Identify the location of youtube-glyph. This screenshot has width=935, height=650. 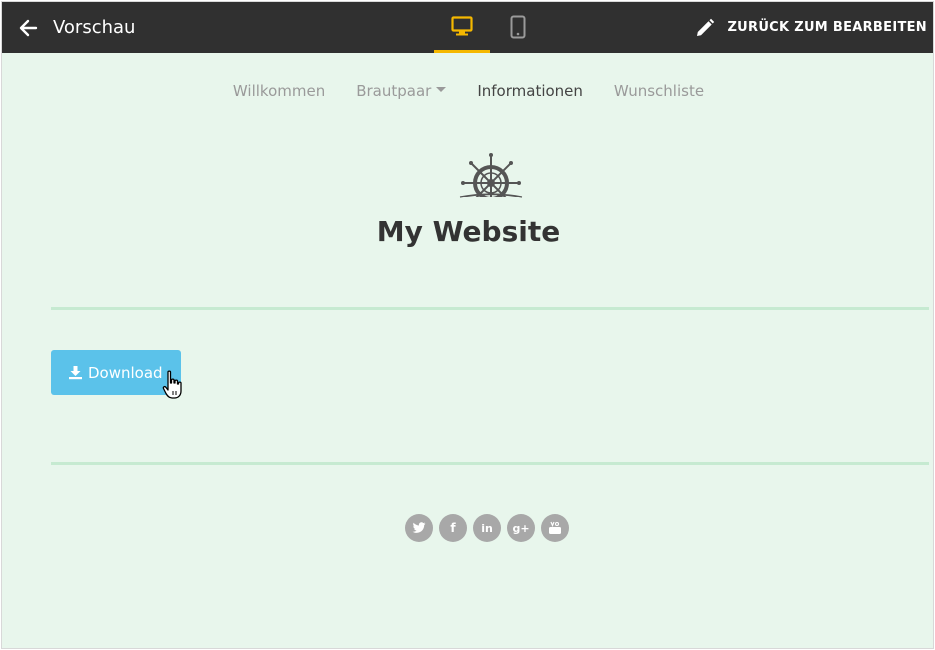
(555, 527).